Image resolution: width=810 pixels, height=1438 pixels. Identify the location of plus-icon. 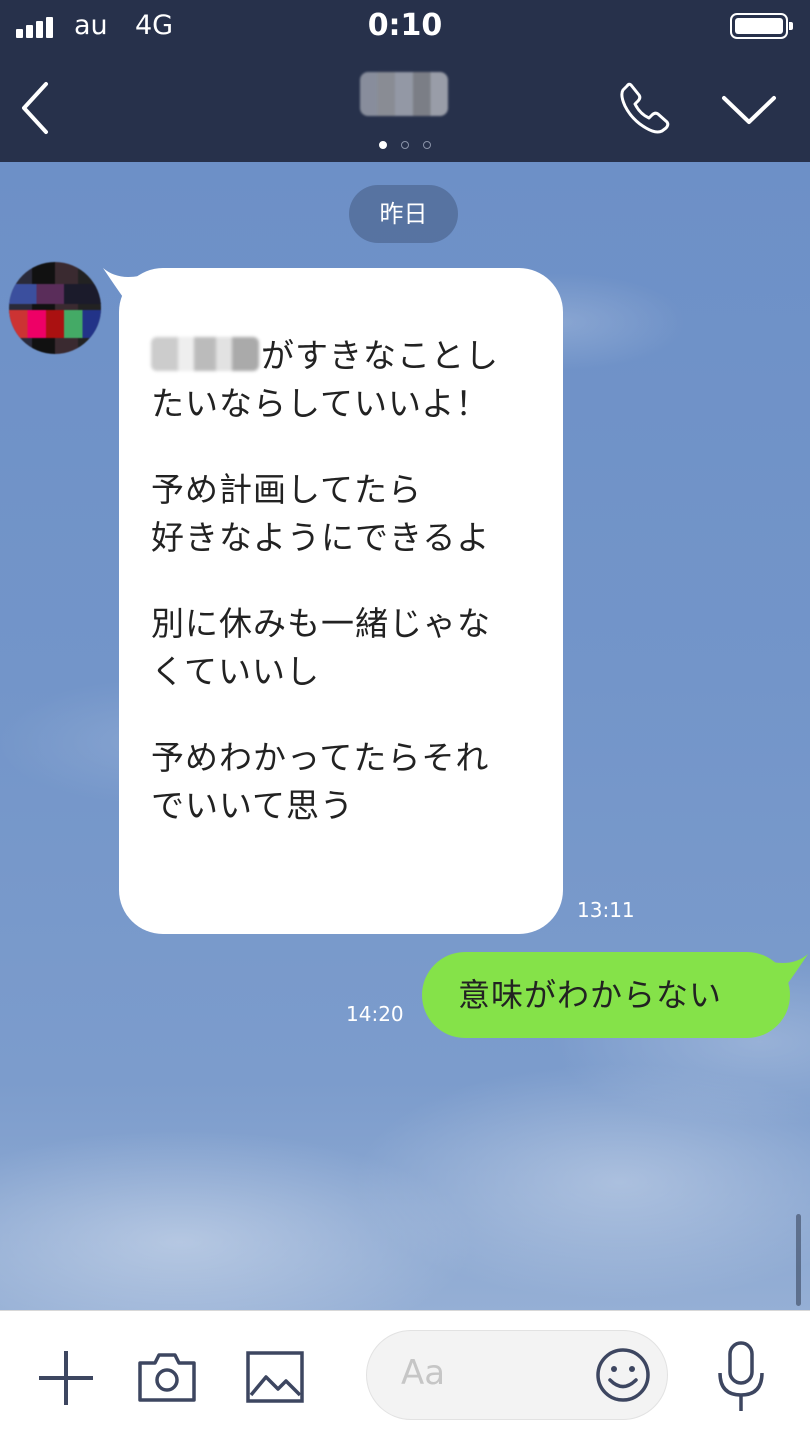
(66, 1378).